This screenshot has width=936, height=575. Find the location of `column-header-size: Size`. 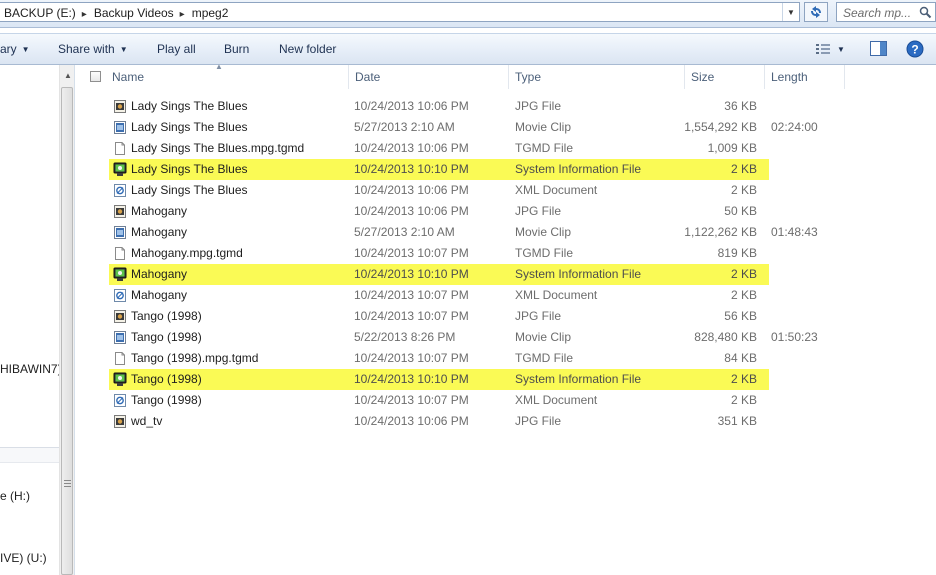

column-header-size: Size is located at coordinates (725, 77).